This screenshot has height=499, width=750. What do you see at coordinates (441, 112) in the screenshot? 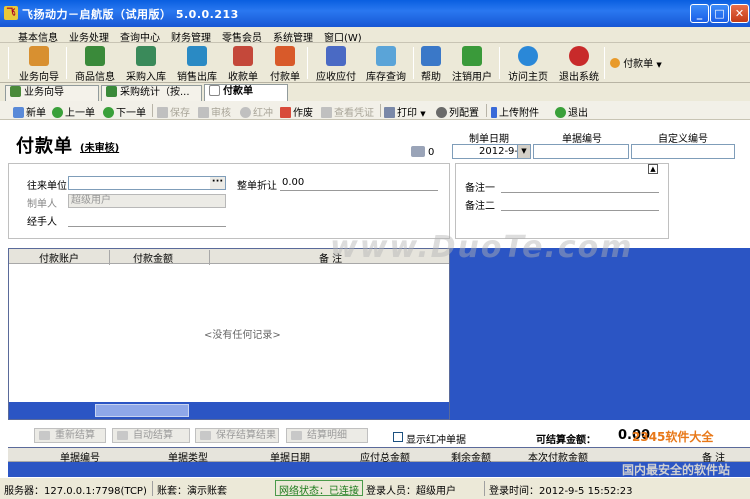
I see `gear-icon` at bounding box center [441, 112].